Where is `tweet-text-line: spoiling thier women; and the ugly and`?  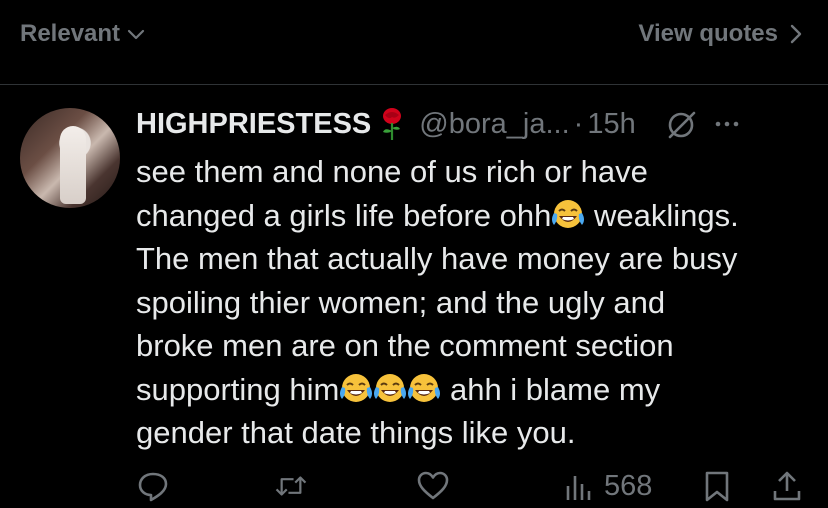
tweet-text-line: spoiling thier women; and the ugly and is located at coordinates (476, 303).